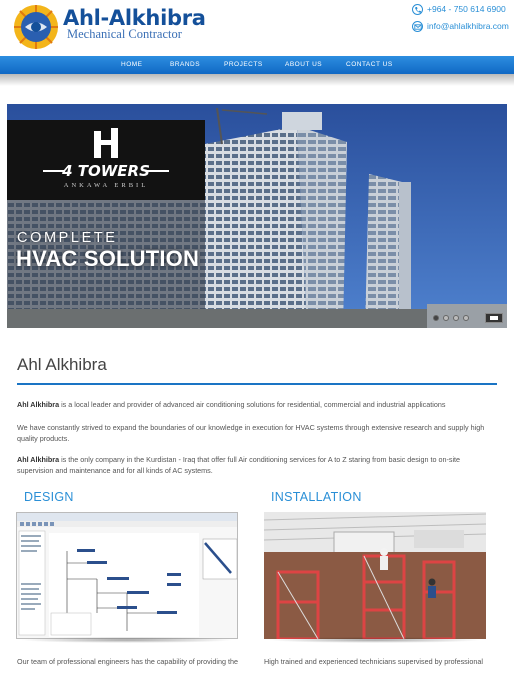 The height and width of the screenshot is (675, 514). Describe the element at coordinates (257, 384) in the screenshot. I see `section-divider` at that location.